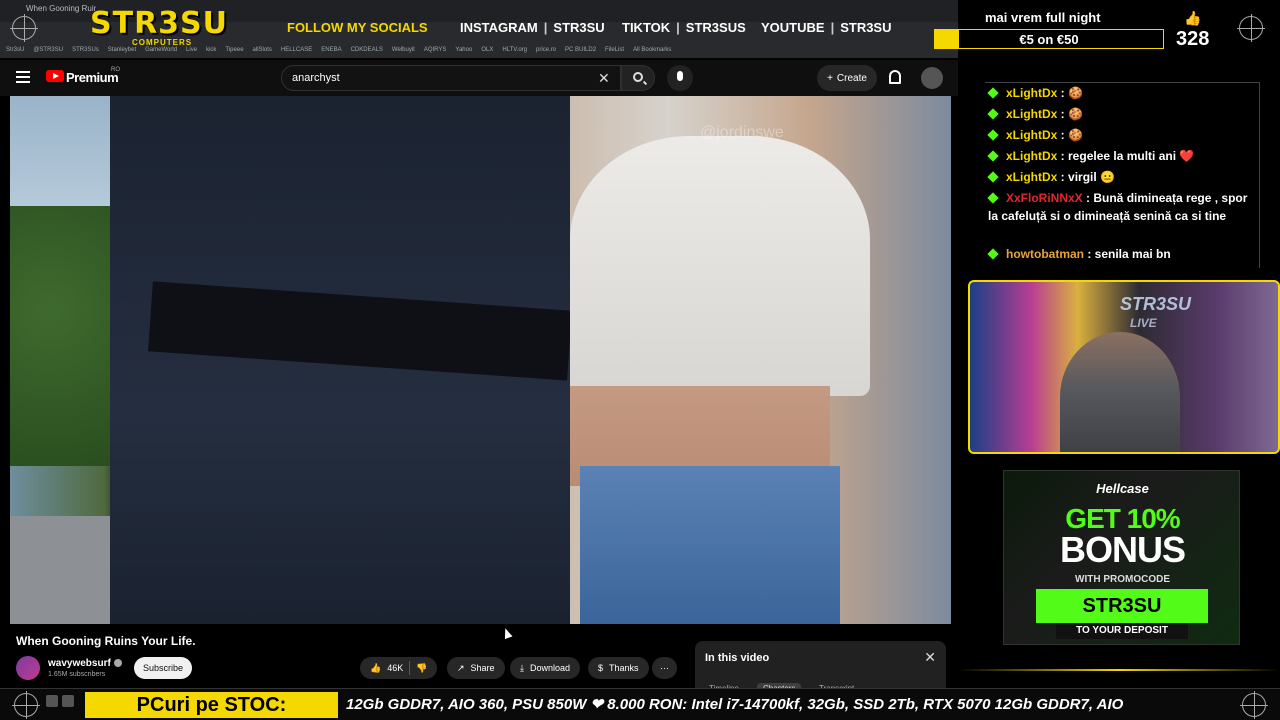 The height and width of the screenshot is (720, 1280). Describe the element at coordinates (410, 668) in the screenshot. I see `like-divider` at that location.